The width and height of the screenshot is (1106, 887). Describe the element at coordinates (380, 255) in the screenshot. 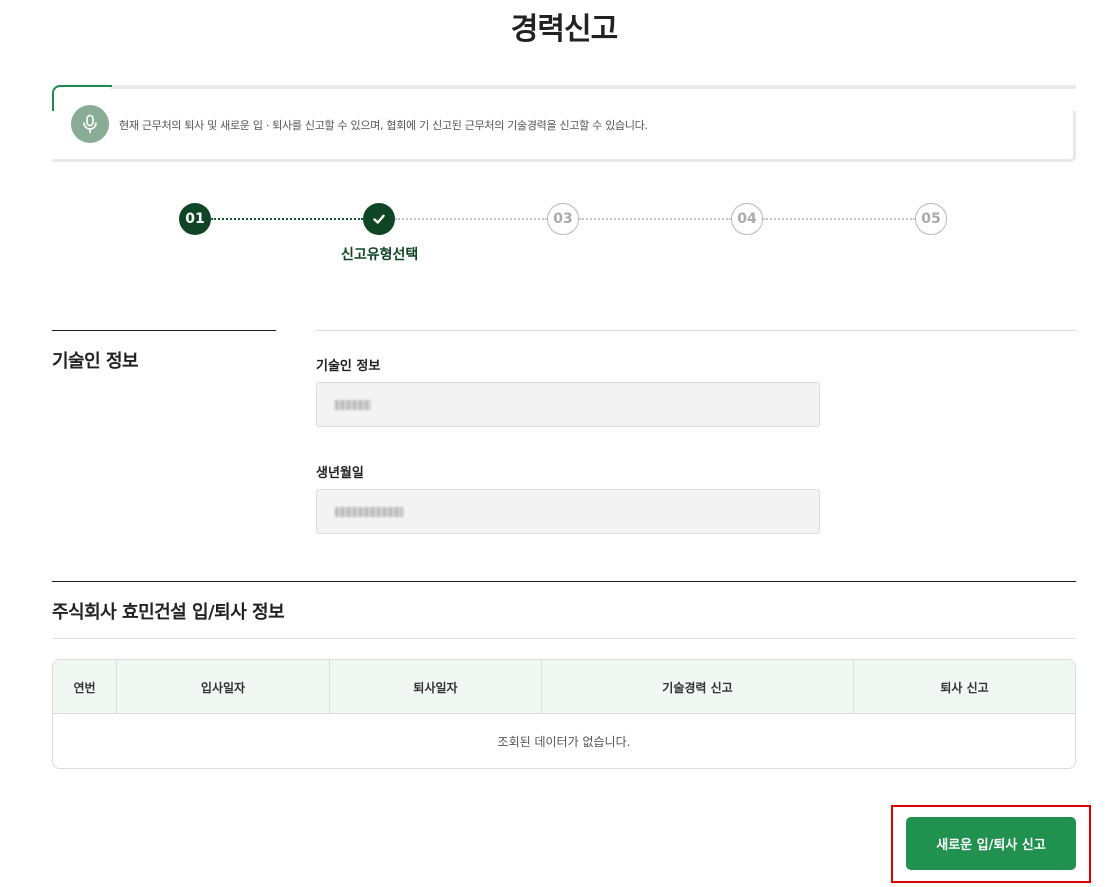

I see `step-current-label: 신고유형선택` at that location.